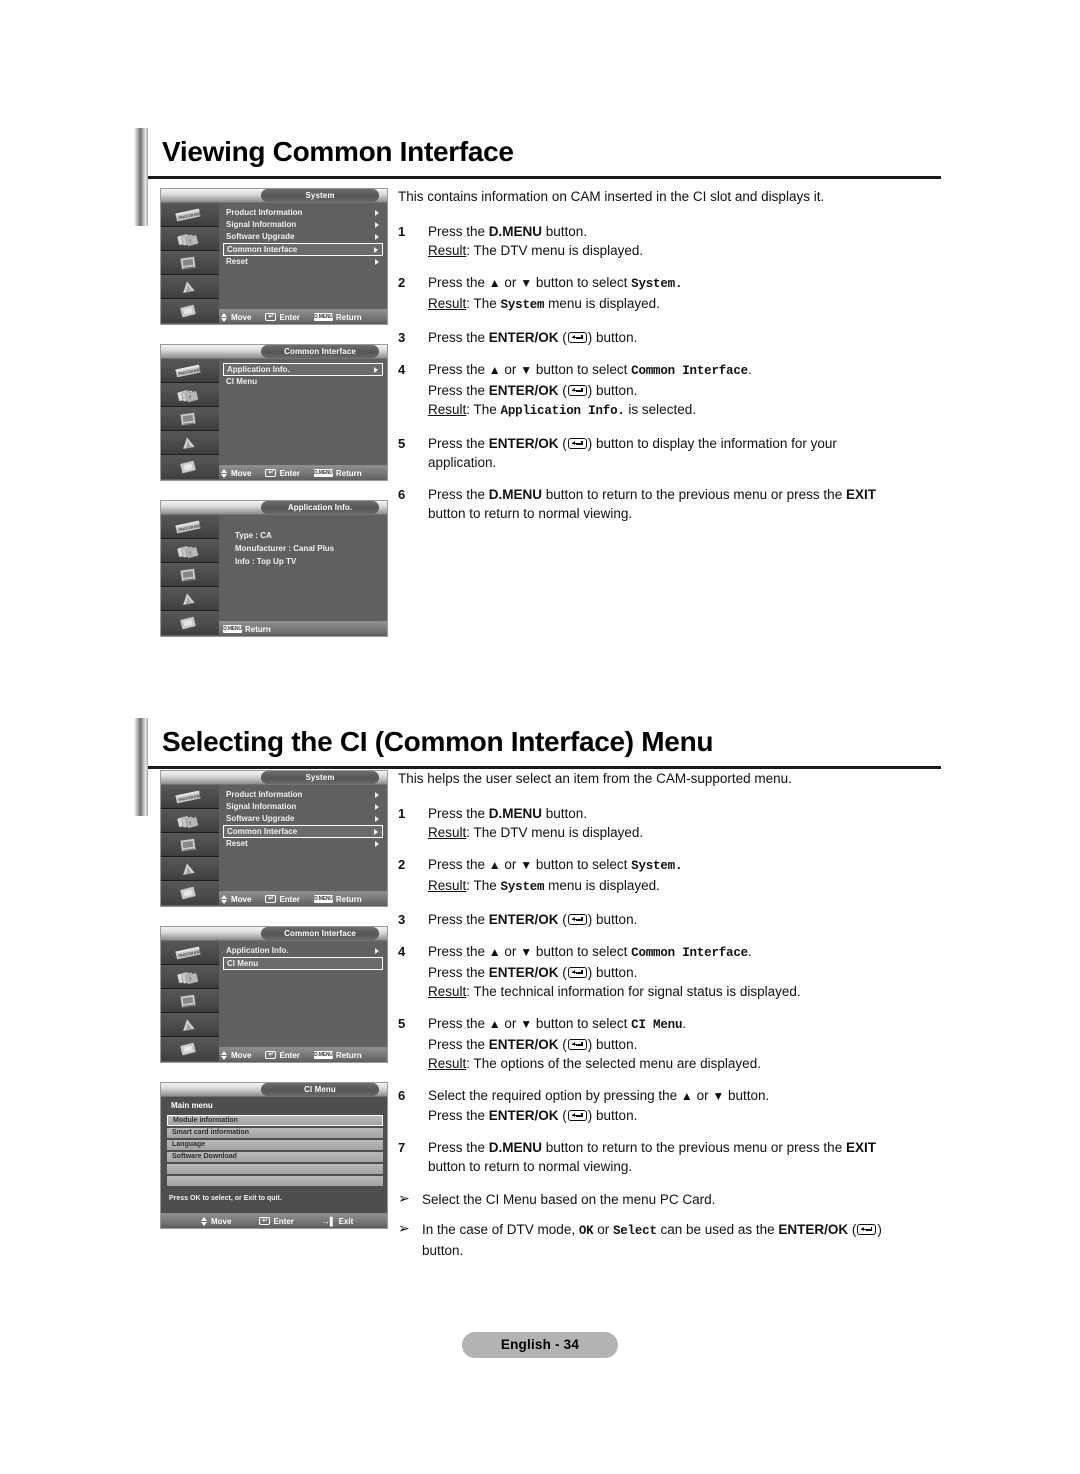  I want to click on footer-label: Enter, so click(289, 317).